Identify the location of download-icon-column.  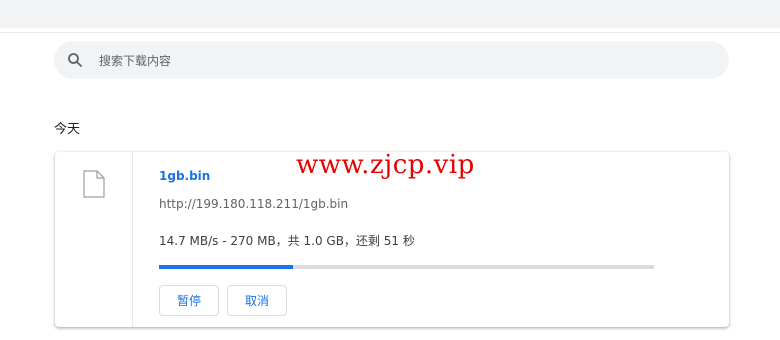
(94, 239).